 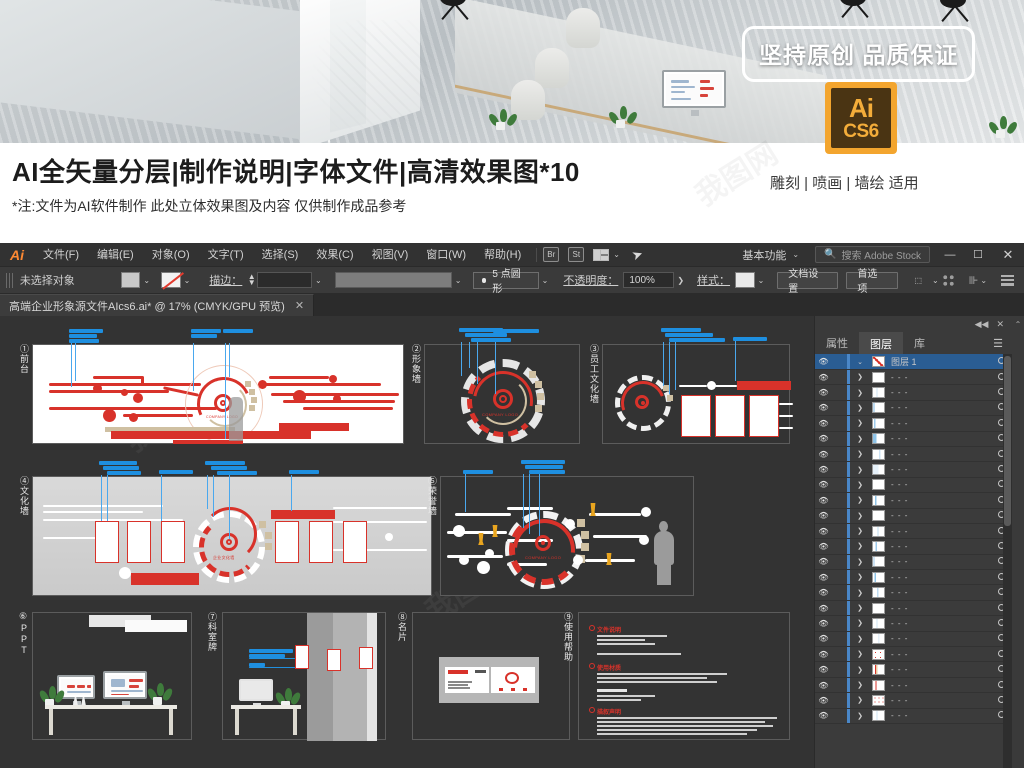 What do you see at coordinates (590, 280) in the screenshot?
I see `opacity-label: 不透明度：` at bounding box center [590, 280].